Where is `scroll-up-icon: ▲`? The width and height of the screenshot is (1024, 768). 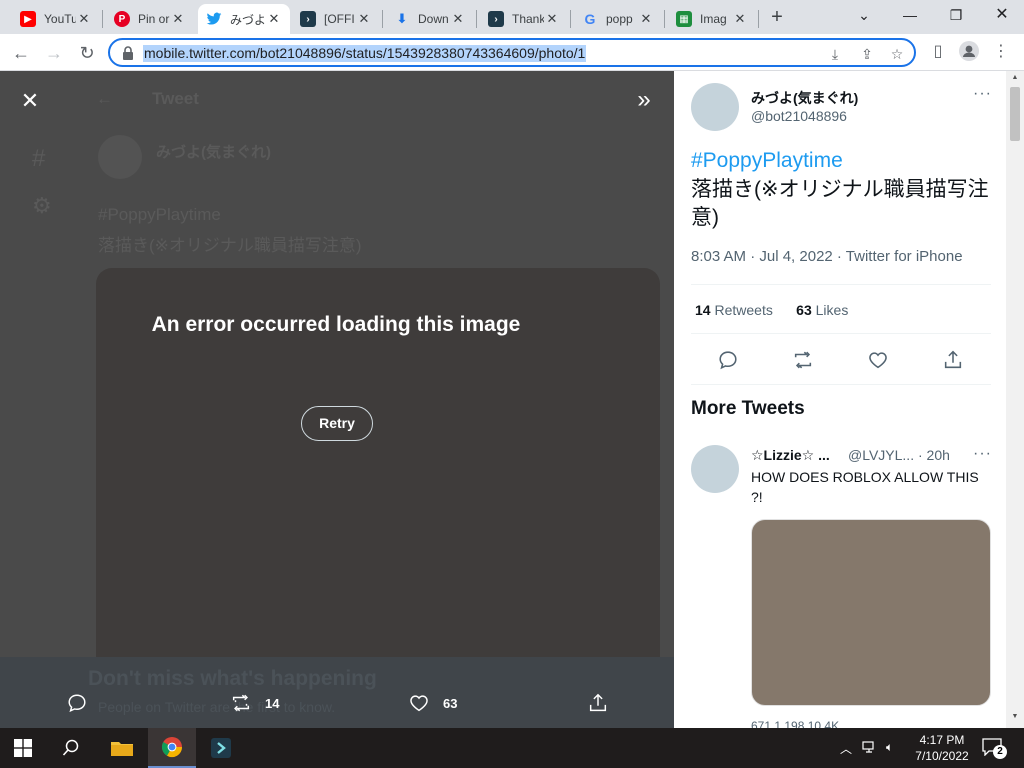
scroll-up-icon: ▲ is located at coordinates (1015, 77).